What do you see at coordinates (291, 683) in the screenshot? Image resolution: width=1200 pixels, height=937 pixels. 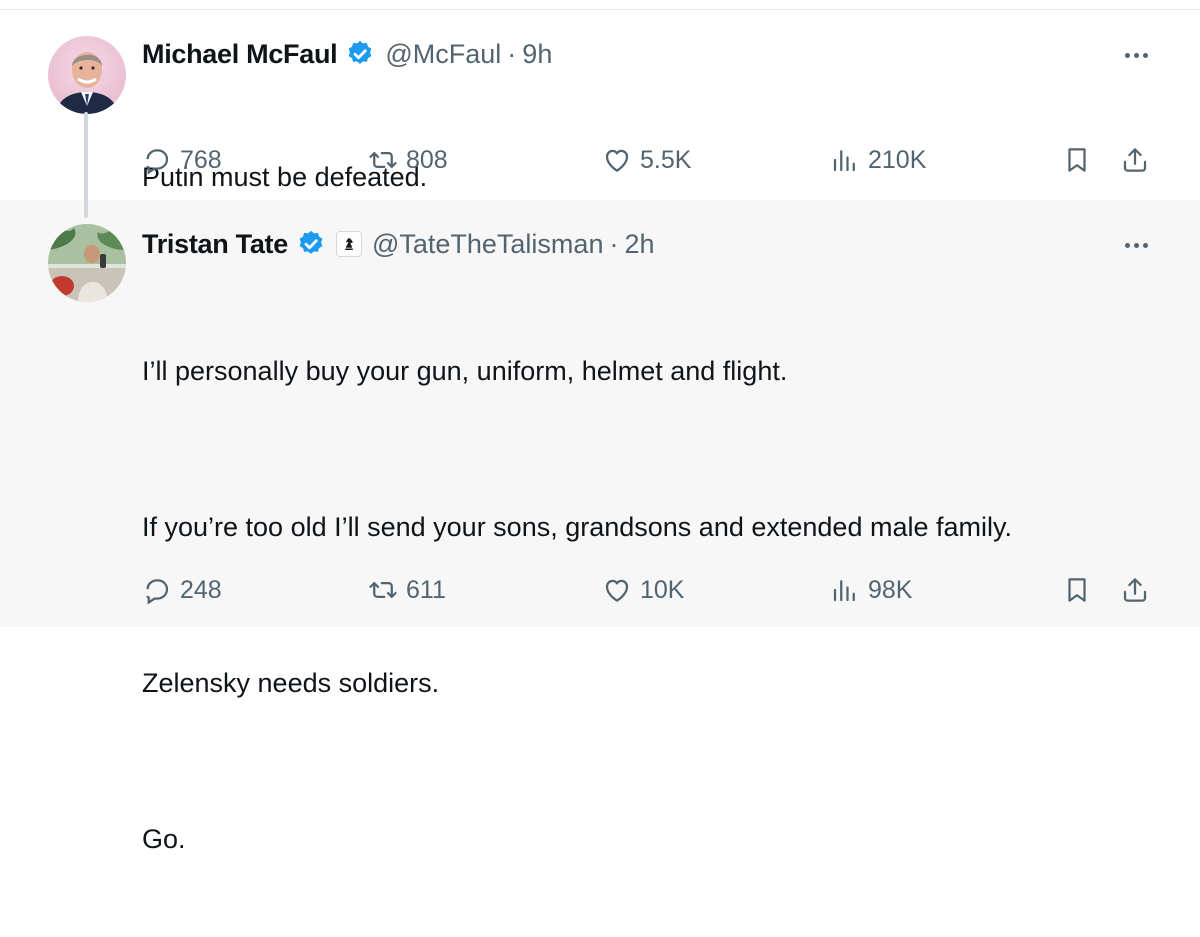 I see `tweet-paragraph: Zelensky needs soldiers.` at bounding box center [291, 683].